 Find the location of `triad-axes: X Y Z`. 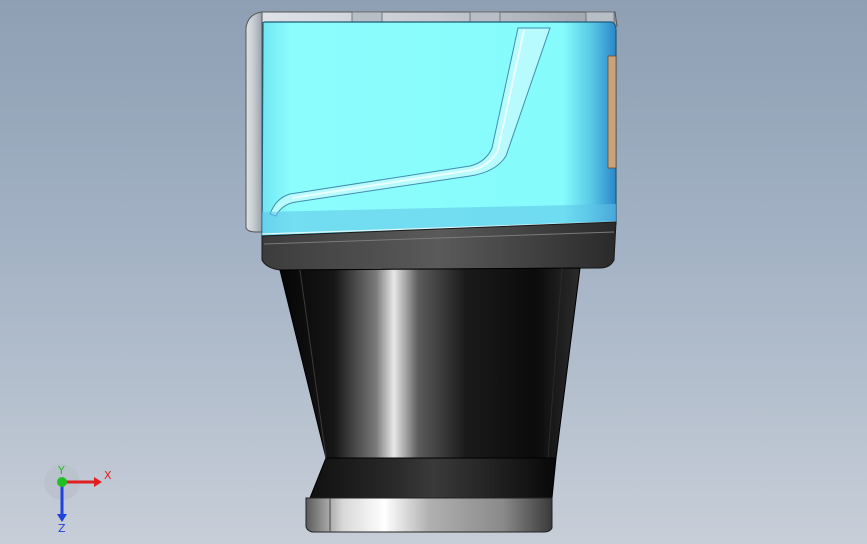

triad-axes: X Y Z is located at coordinates (78, 499).